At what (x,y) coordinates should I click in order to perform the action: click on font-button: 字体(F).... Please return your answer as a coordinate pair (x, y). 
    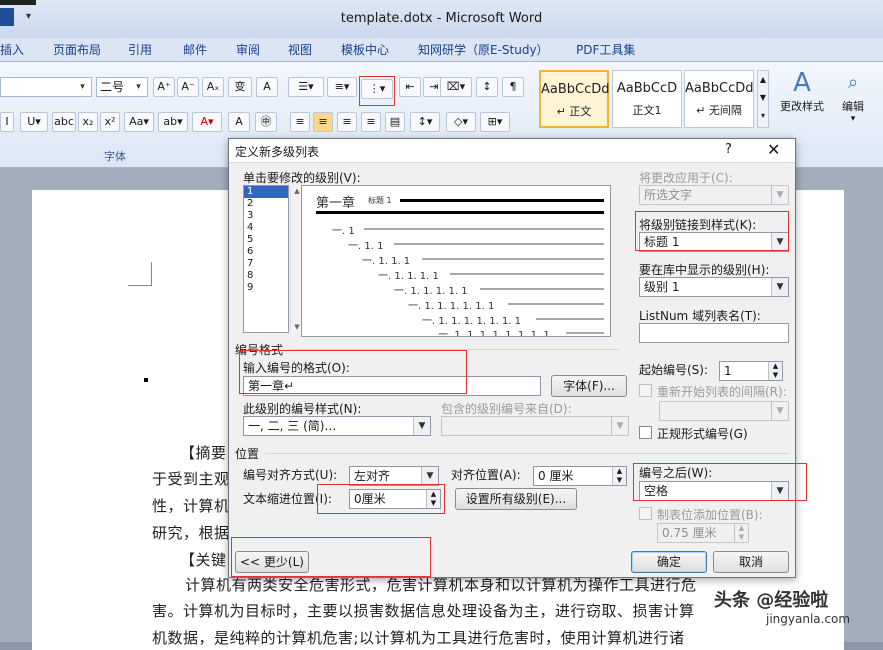
    Looking at the image, I should click on (589, 386).